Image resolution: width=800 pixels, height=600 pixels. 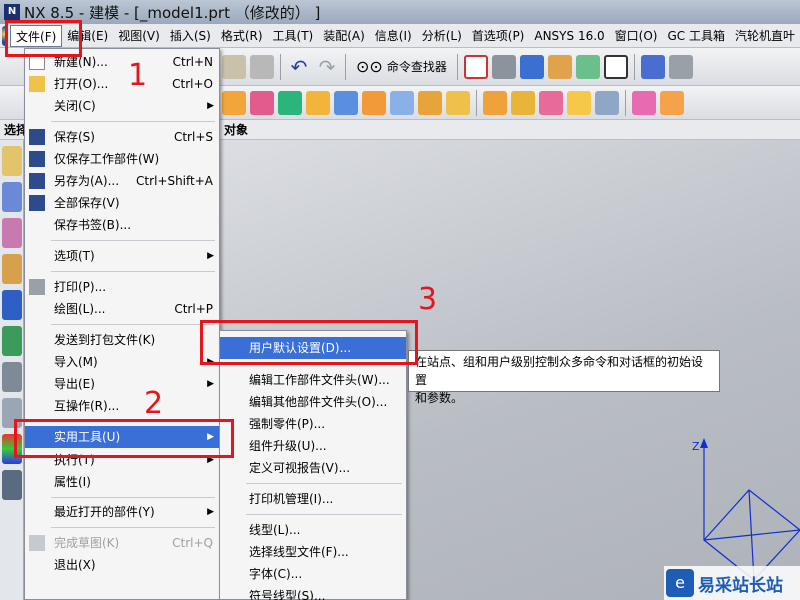 What do you see at coordinates (428, 299) in the screenshot?
I see `annotation-number-3: 3` at bounding box center [428, 299].